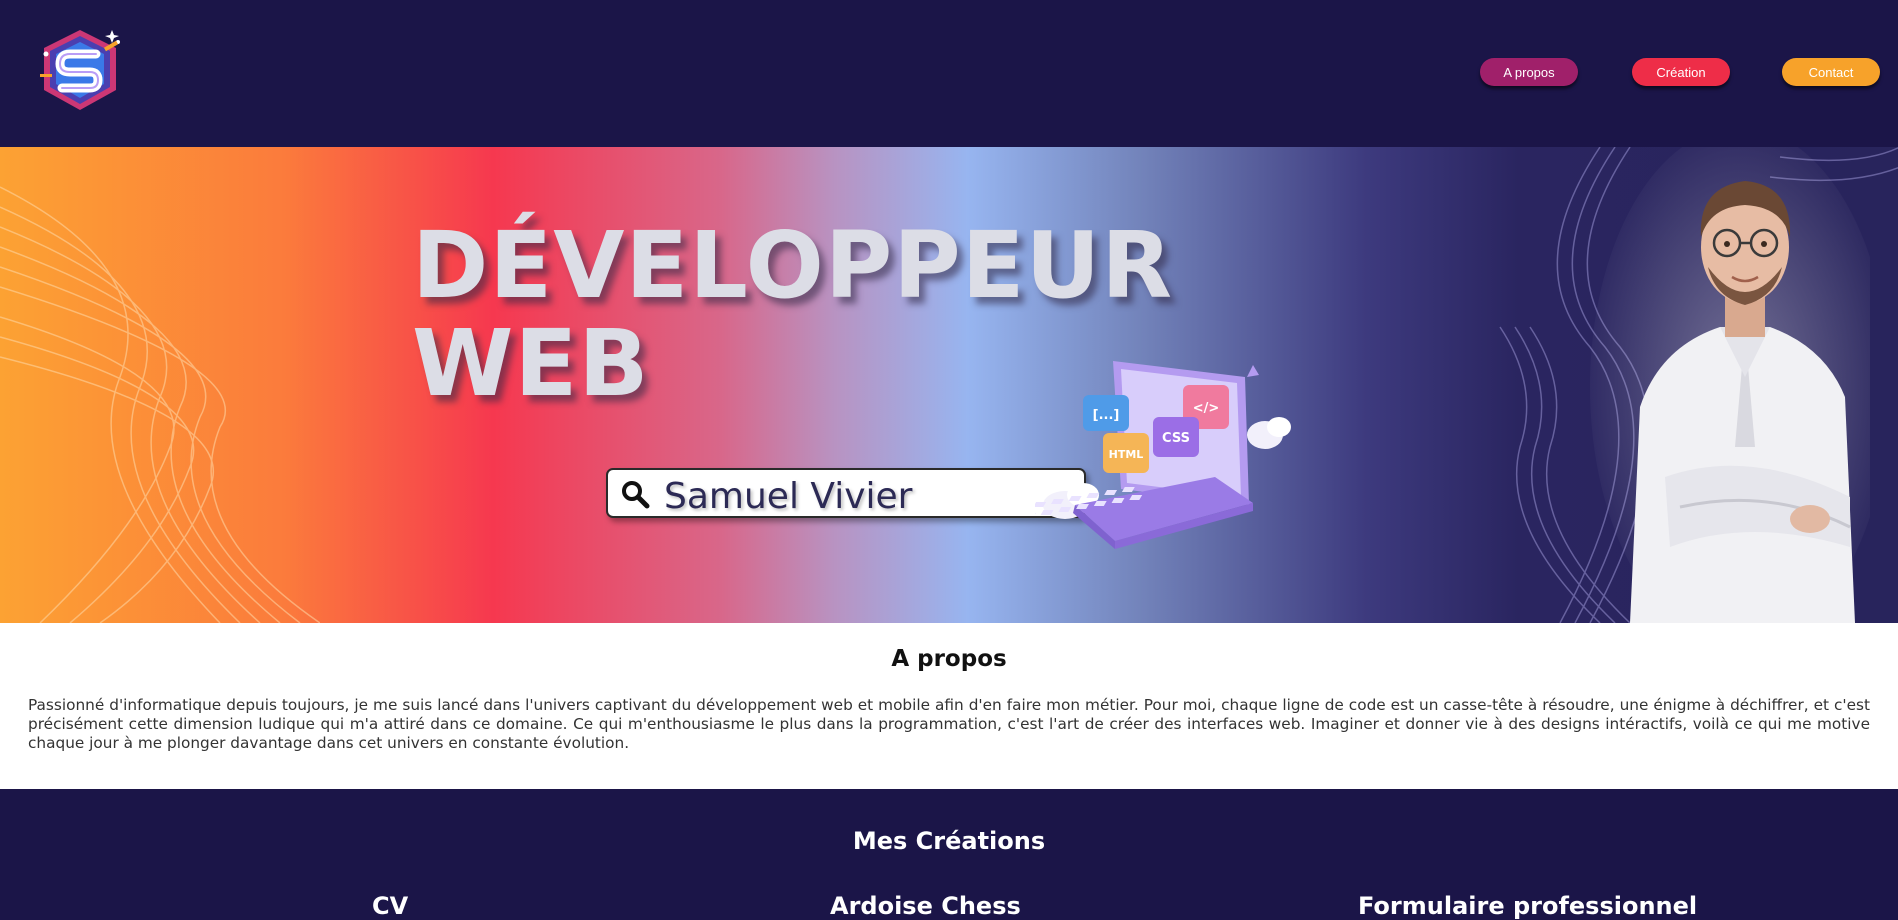 Image resolution: width=1898 pixels, height=920 pixels. Describe the element at coordinates (793, 265) in the screenshot. I see `hero-title-line1: DÉVELOPPEUR` at that location.